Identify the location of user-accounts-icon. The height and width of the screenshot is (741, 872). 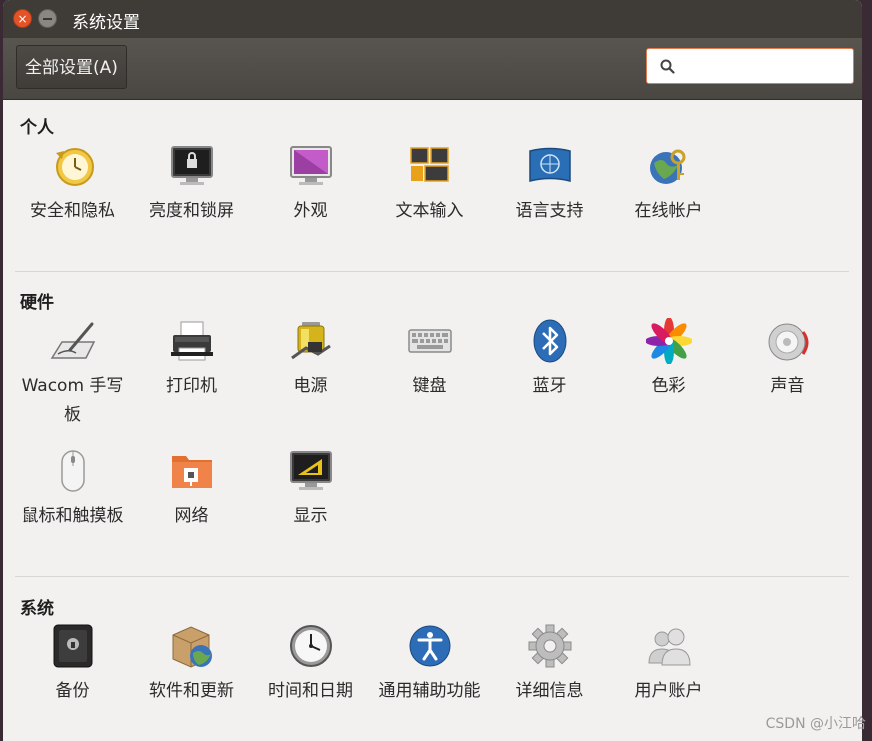
(669, 647).